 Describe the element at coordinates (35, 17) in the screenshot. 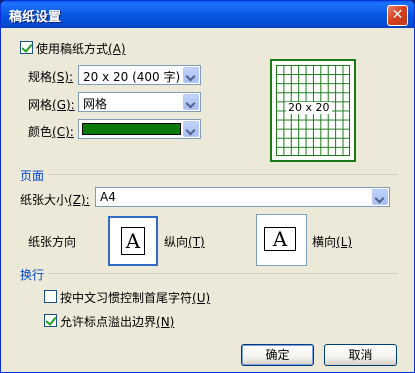

I see `dialog-title: 稿纸设置` at that location.